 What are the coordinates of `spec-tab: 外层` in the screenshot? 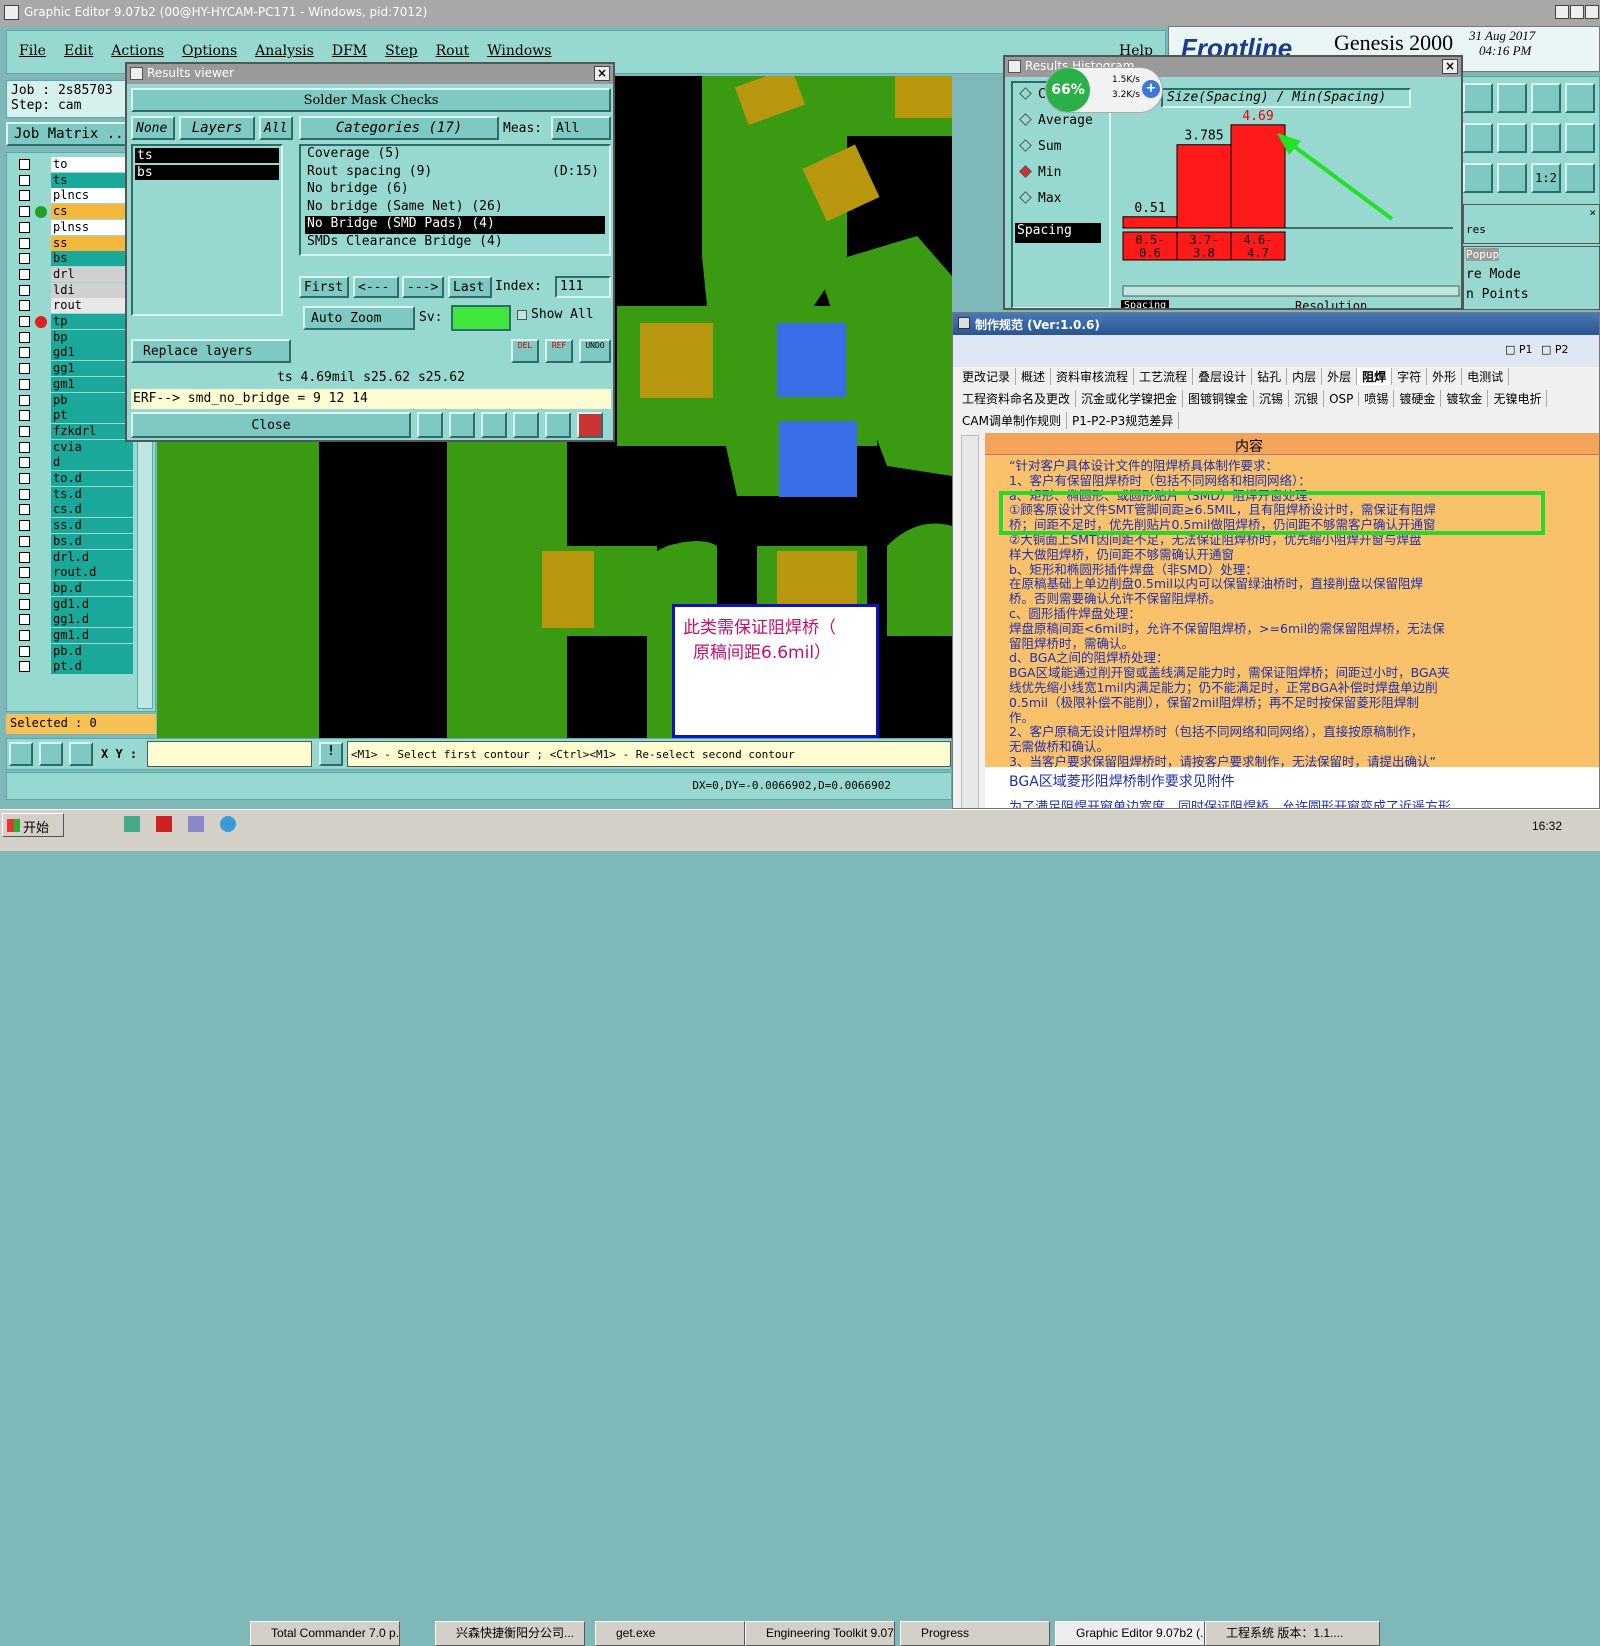 It's located at (1340, 376).